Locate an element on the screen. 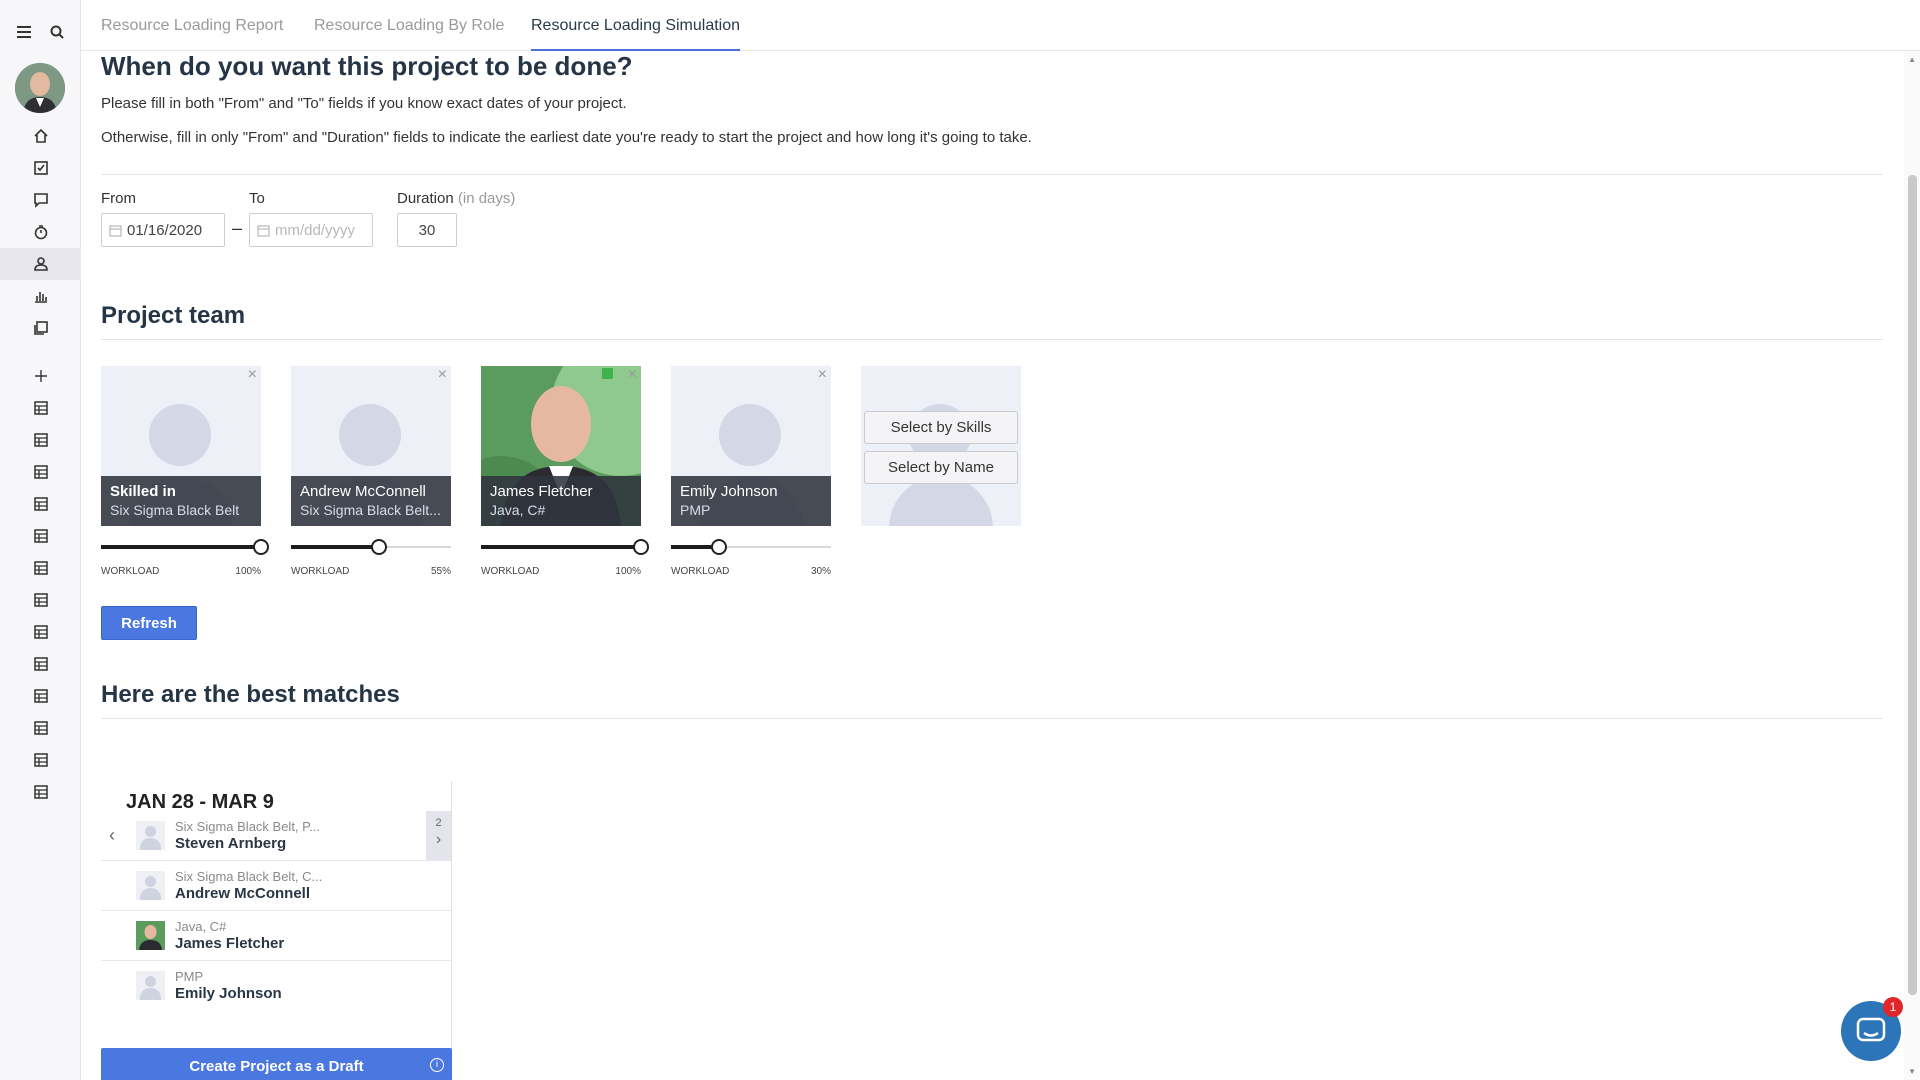 Image resolution: width=1920 pixels, height=1080 pixels. tab-resource-loading-by-role: Resource Loading By Role is located at coordinates (409, 25).